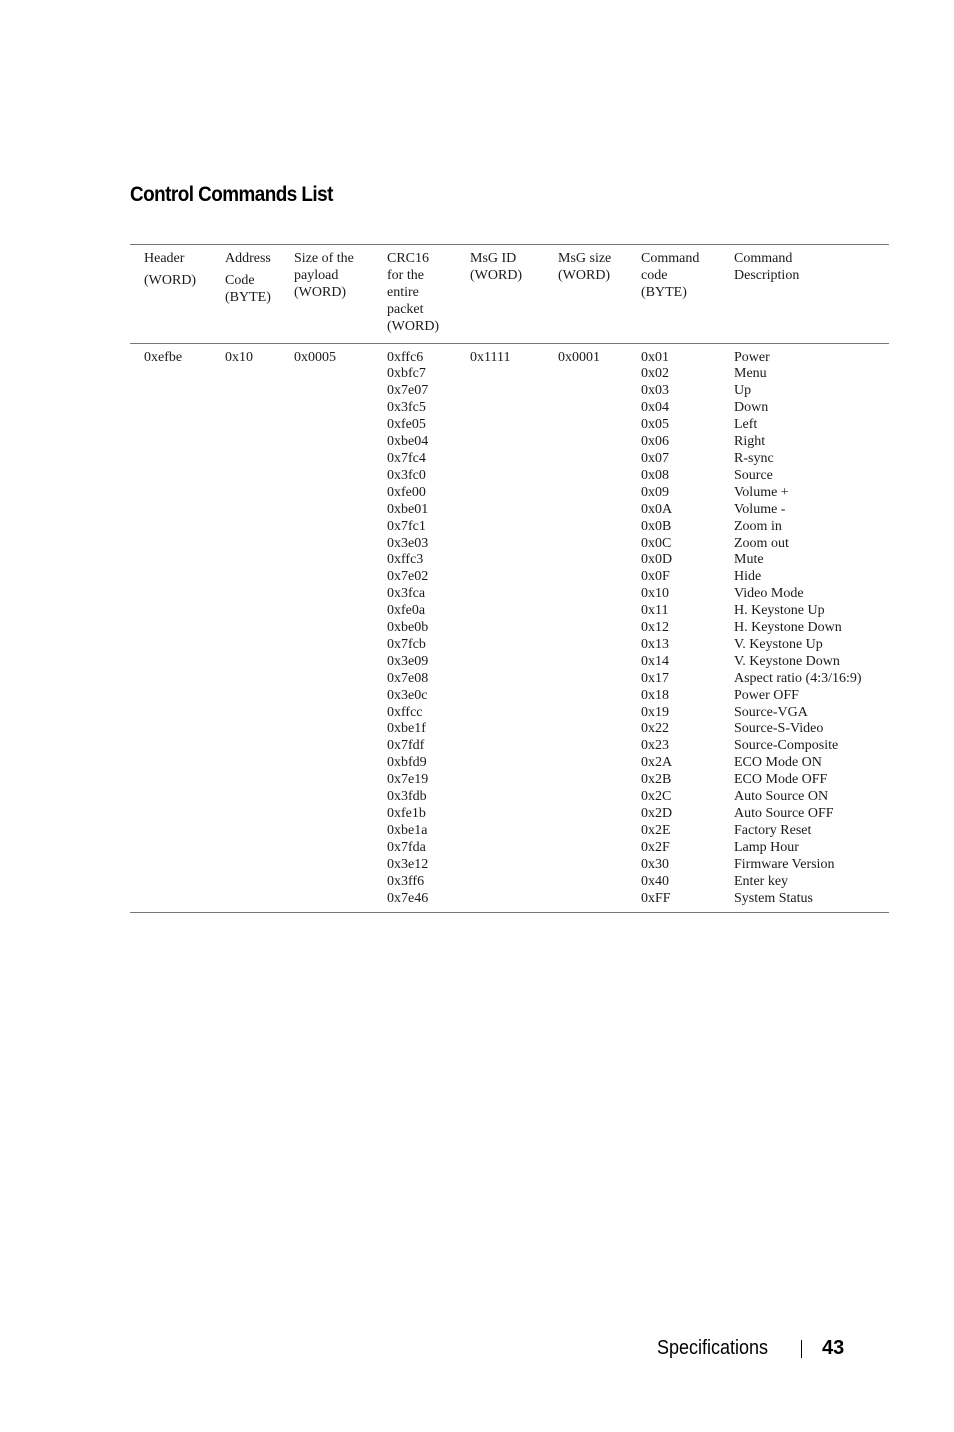  What do you see at coordinates (315, 357) in the screenshot?
I see `payload-size-cell: 0x0005` at bounding box center [315, 357].